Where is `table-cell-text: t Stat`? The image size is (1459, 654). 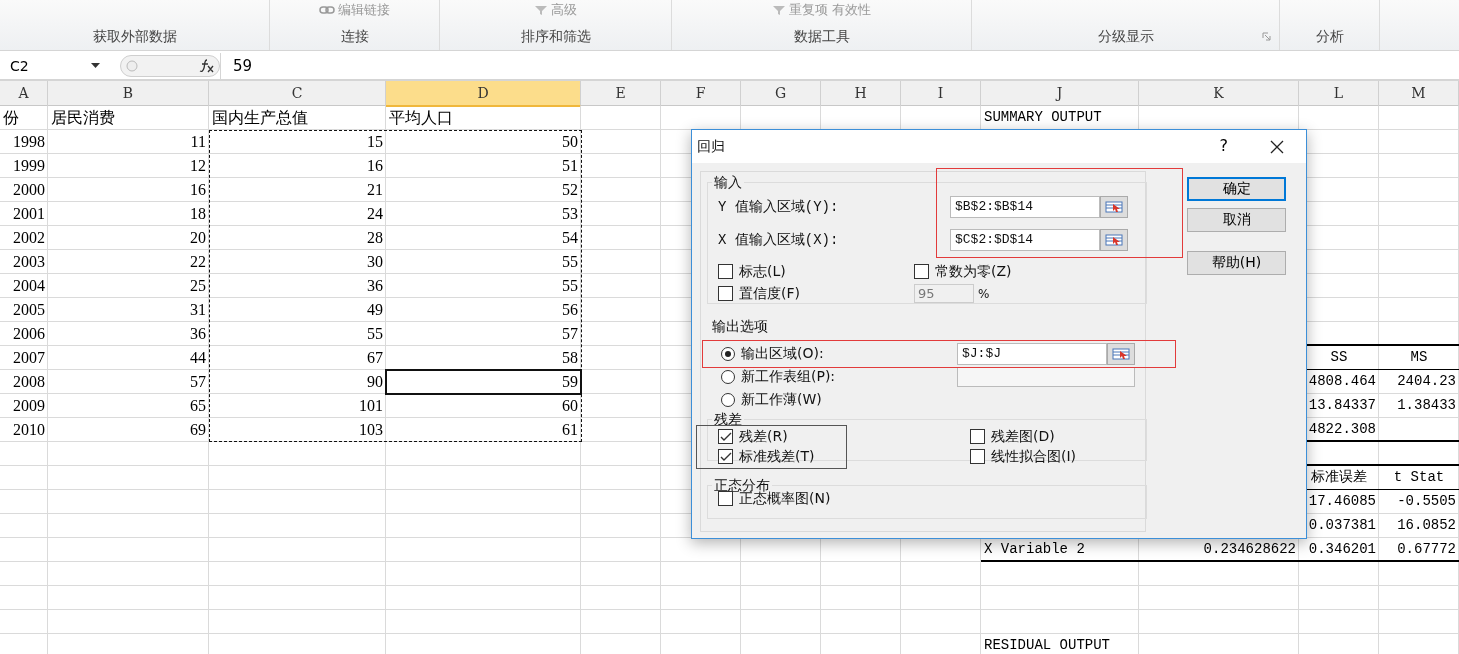 table-cell-text: t Stat is located at coordinates (1419, 477).